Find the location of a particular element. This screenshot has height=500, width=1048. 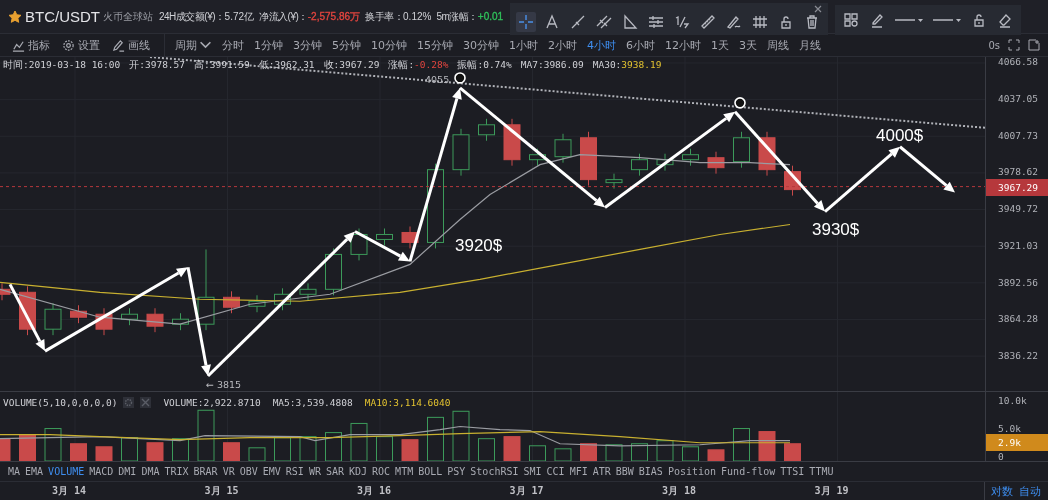

hatched-lines-icon is located at coordinates (760, 22).